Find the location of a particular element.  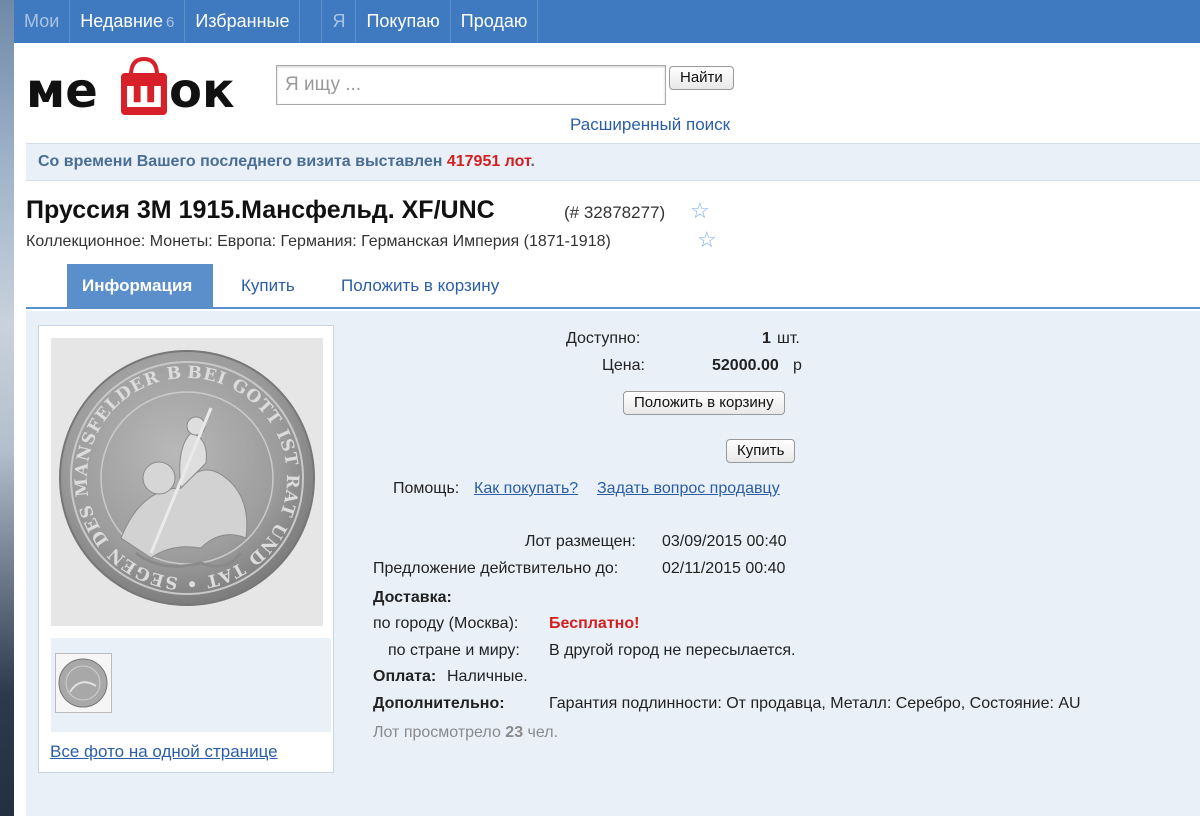

nav-recent-count: 6 is located at coordinates (170, 22).